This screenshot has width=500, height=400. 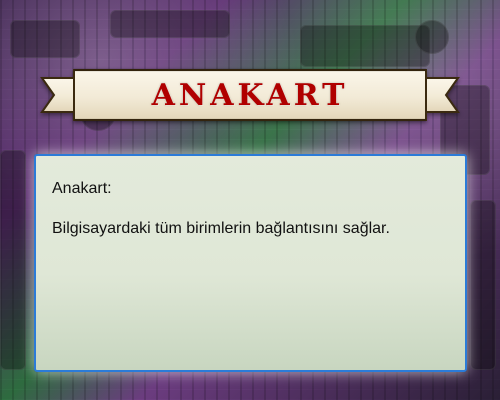 What do you see at coordinates (432, 37) in the screenshot?
I see `capacitor` at bounding box center [432, 37].